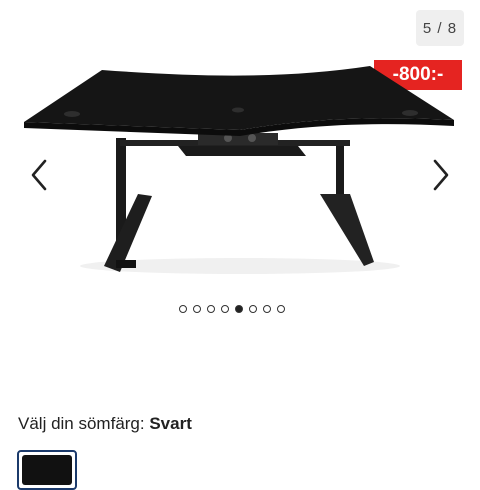 Image resolution: width=480 pixels, height=490 pixels. Describe the element at coordinates (440, 28) in the screenshot. I see `image-counter: 5 / 8` at that location.